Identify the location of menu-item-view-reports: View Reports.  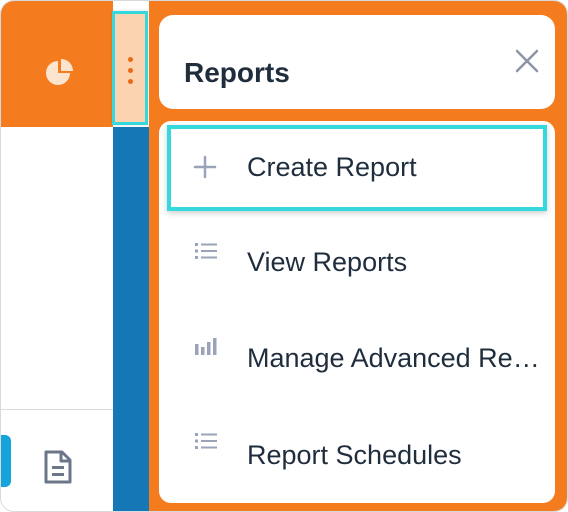
(357, 265).